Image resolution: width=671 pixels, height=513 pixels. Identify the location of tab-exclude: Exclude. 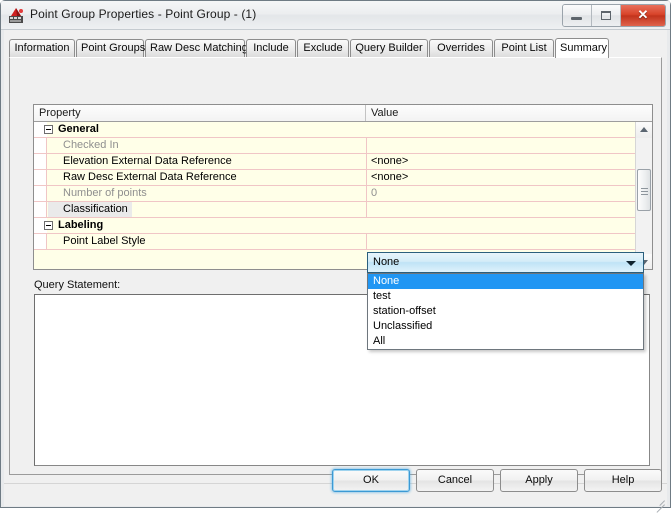
(323, 48).